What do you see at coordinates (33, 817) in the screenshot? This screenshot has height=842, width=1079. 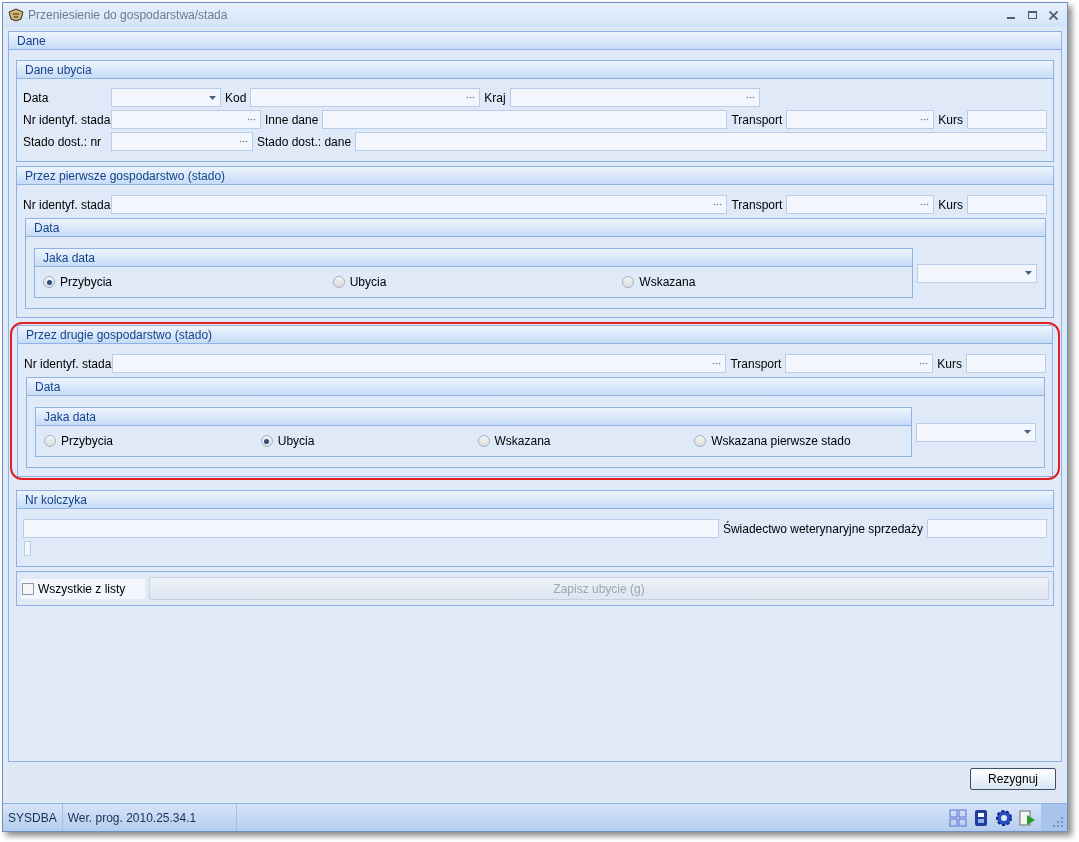 I see `status-text: SYSDBA` at bounding box center [33, 817].